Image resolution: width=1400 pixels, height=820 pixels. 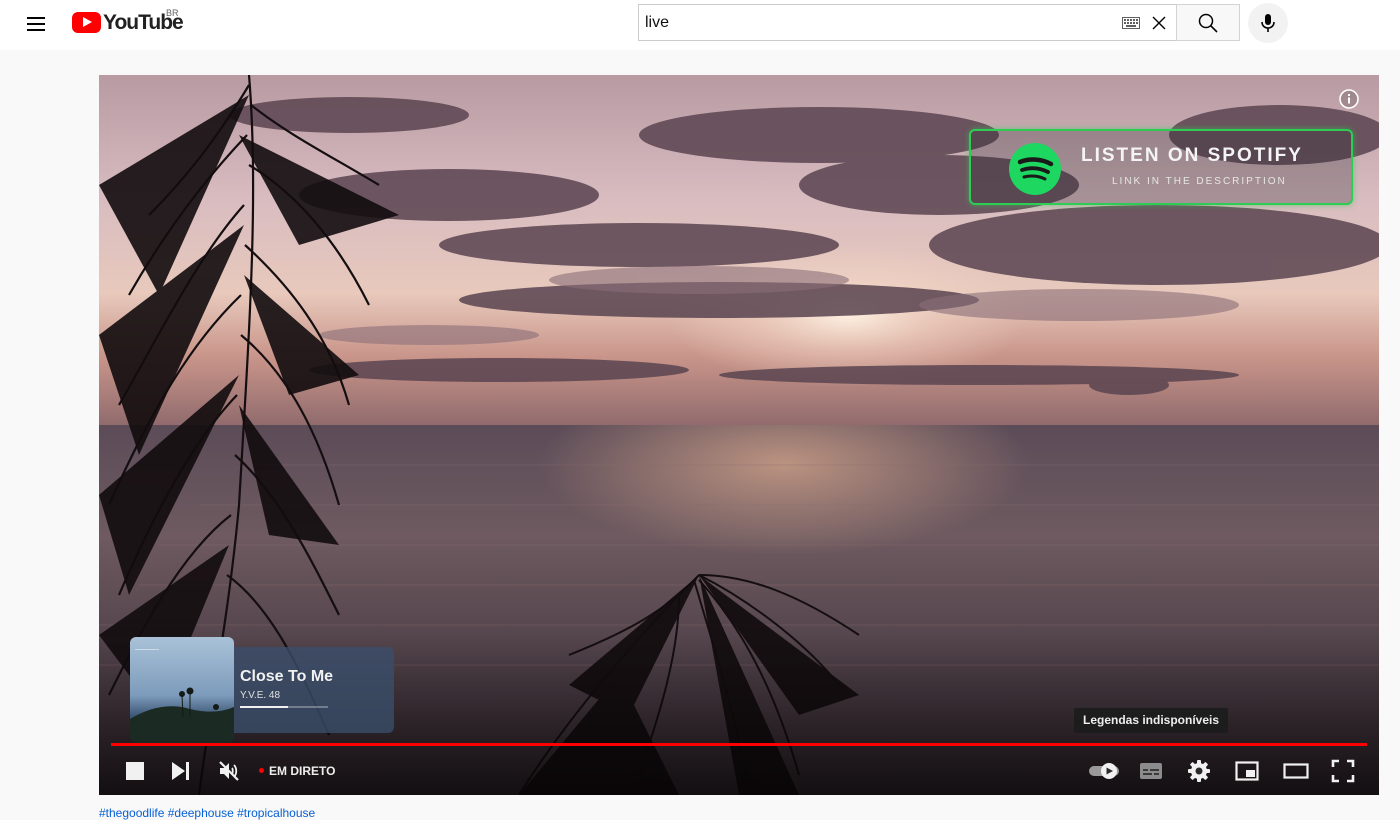 I want to click on spotify-card-title: LISTEN ON SPOTIFY, so click(x=1192, y=155).